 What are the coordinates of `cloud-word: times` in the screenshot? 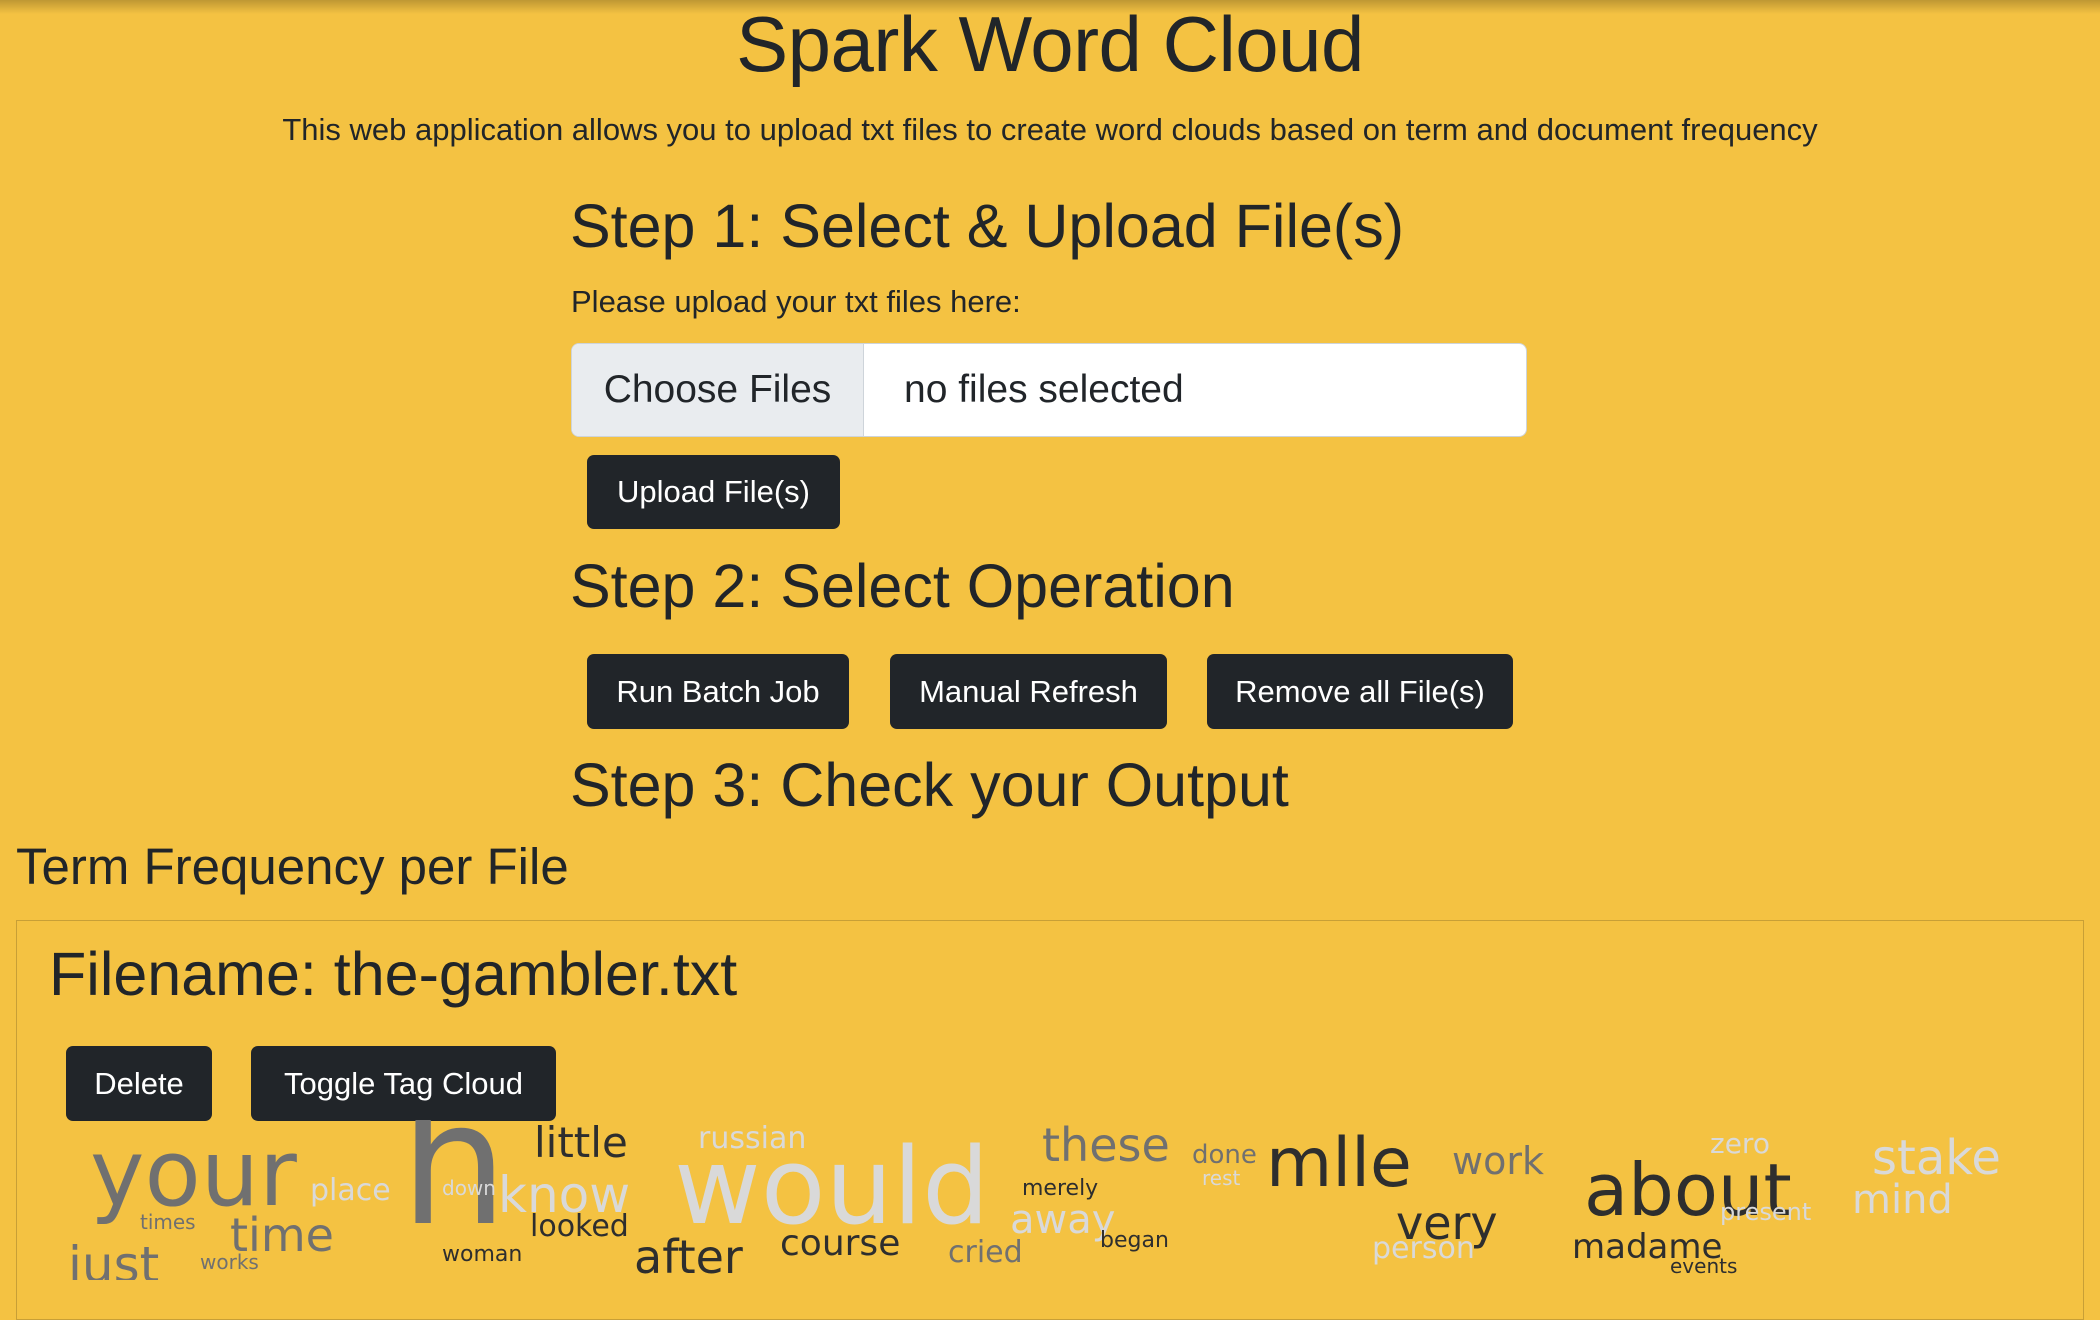 It's located at (168, 1222).